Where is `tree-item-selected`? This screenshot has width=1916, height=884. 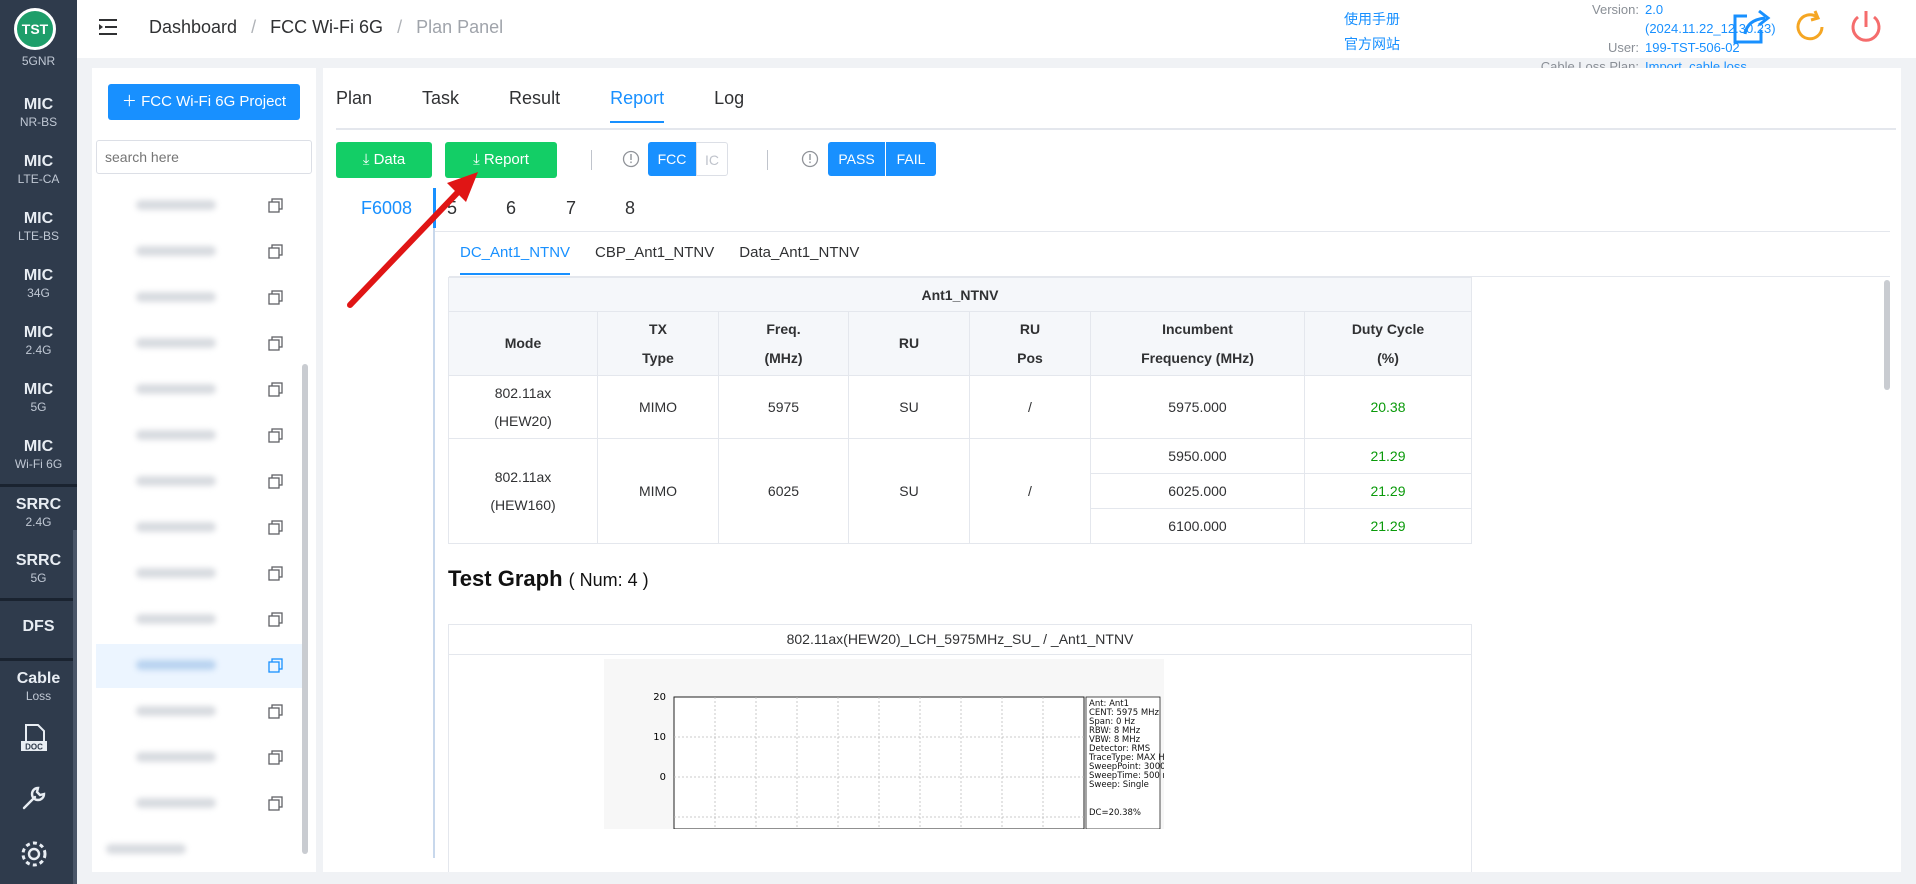 tree-item-selected is located at coordinates (202, 666).